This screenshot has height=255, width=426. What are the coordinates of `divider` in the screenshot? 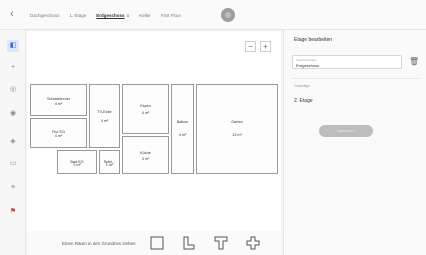 It's located at (355, 78).